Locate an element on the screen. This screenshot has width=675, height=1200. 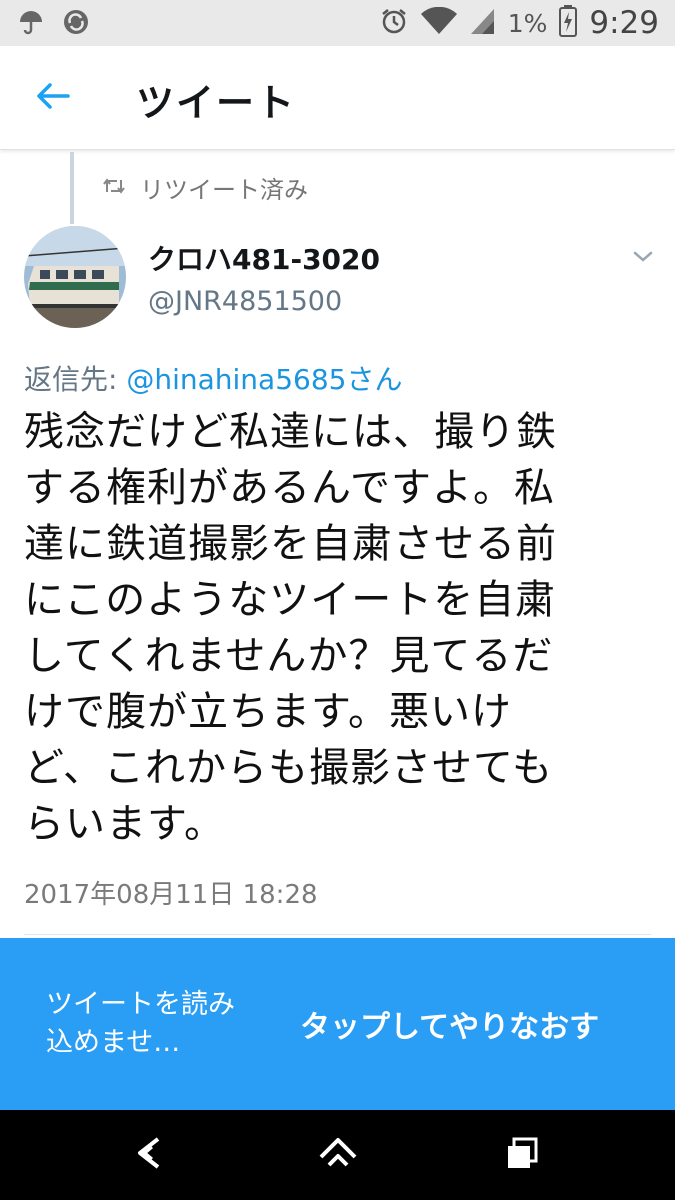
tweet-text-line: 達に鉄道撮影を自粛させる前 is located at coordinates (290, 544).